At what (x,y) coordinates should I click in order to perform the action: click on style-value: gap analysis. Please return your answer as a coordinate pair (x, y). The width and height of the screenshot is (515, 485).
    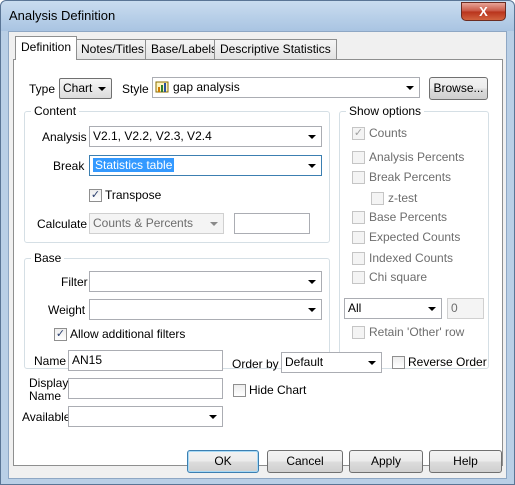
    Looking at the image, I should click on (206, 87).